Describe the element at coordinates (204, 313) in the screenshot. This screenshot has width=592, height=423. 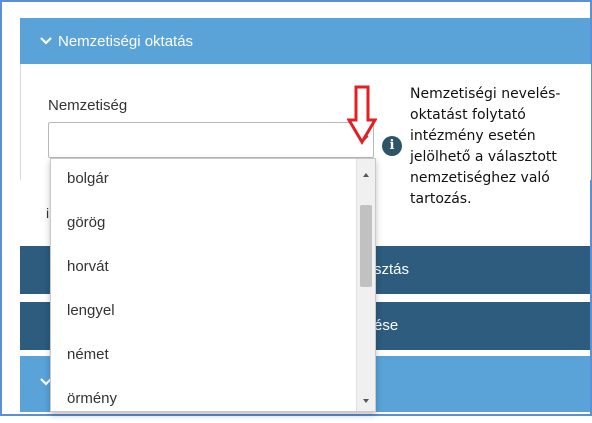
I see `dropdown-option-lengyel: lengyel` at that location.